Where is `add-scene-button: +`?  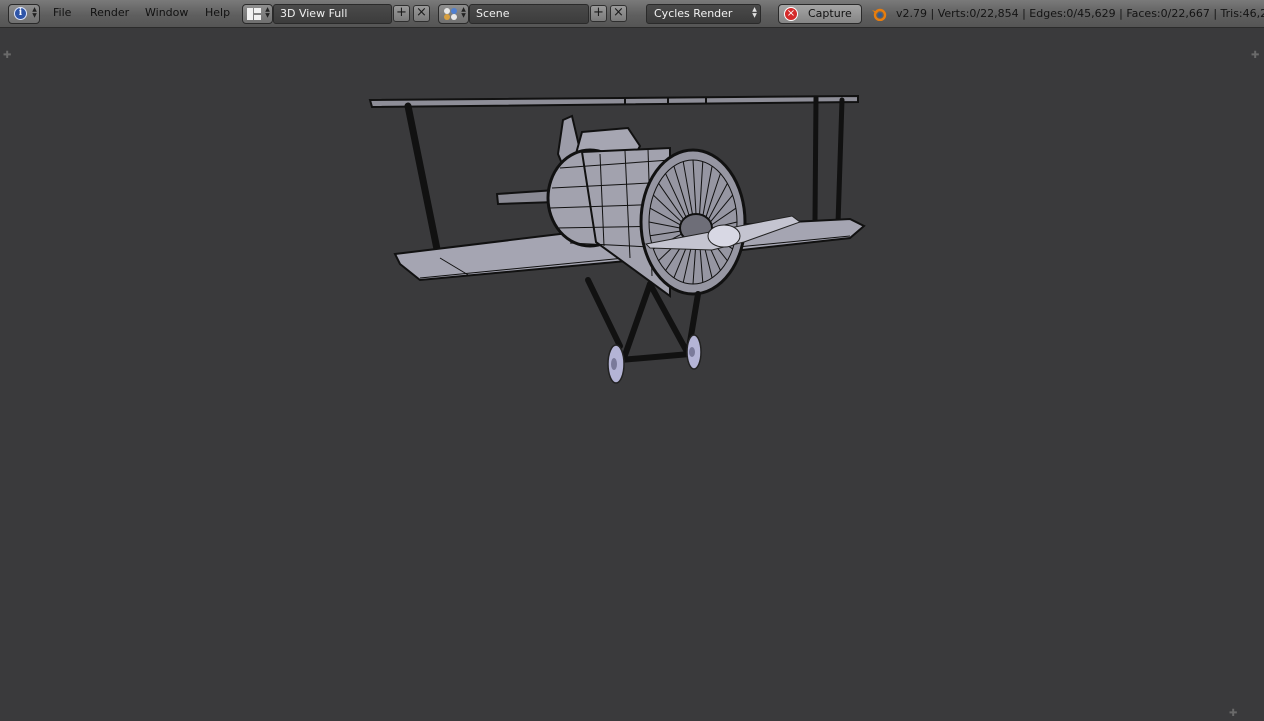
add-scene-button: + is located at coordinates (598, 13).